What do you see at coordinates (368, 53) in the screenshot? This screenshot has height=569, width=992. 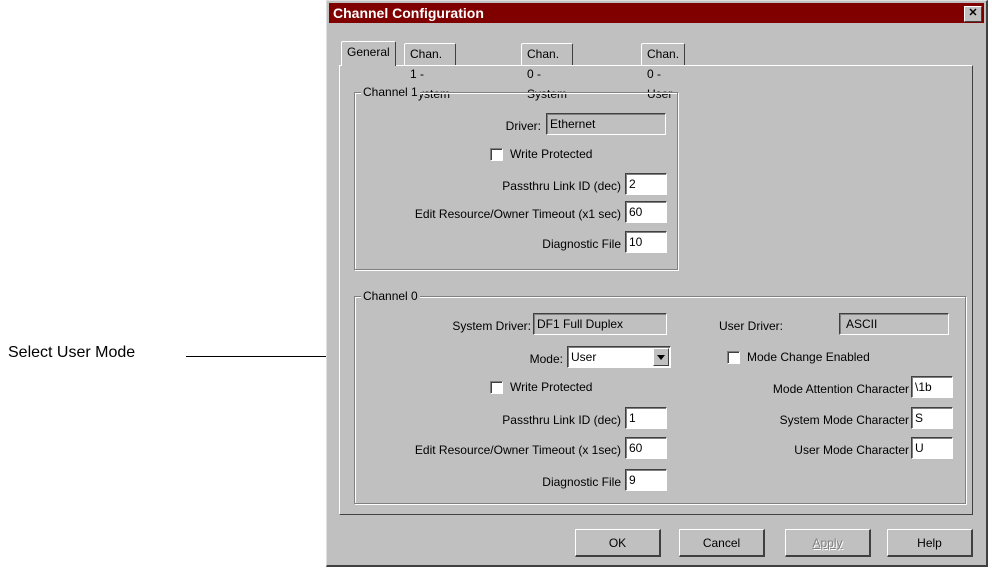 I see `tab-general: General` at bounding box center [368, 53].